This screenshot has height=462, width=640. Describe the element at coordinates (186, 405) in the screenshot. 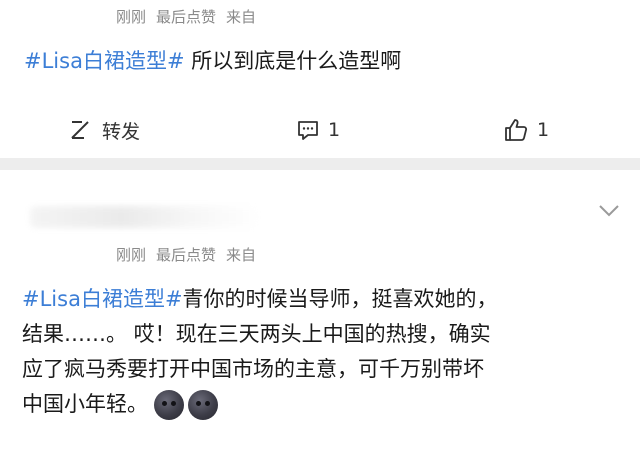

I see `emoji-group` at that location.